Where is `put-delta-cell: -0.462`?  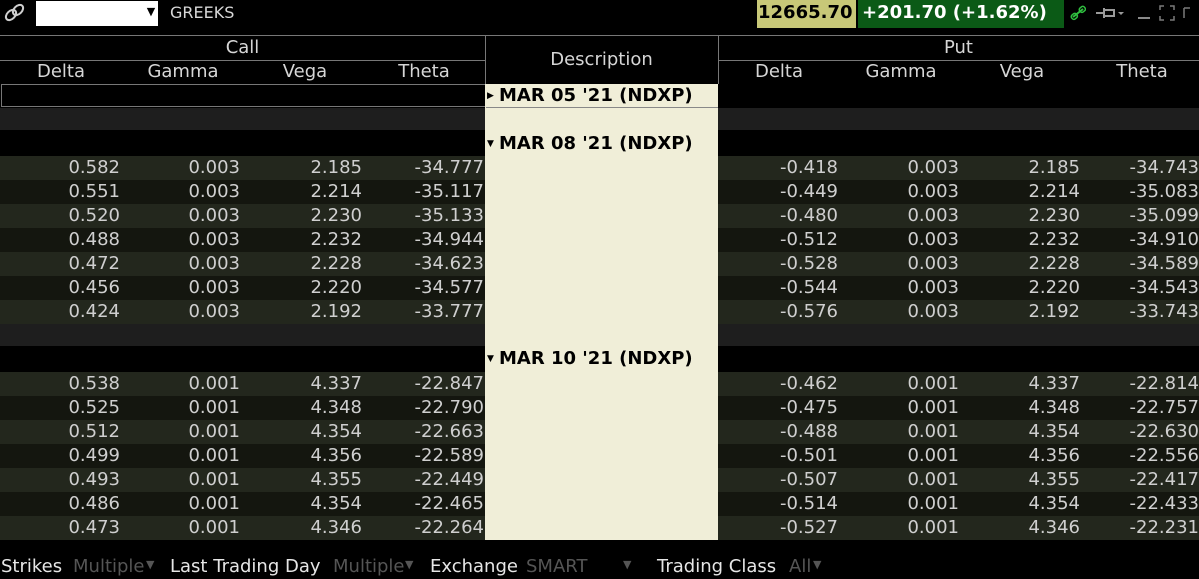 put-delta-cell: -0.462 is located at coordinates (809, 383).